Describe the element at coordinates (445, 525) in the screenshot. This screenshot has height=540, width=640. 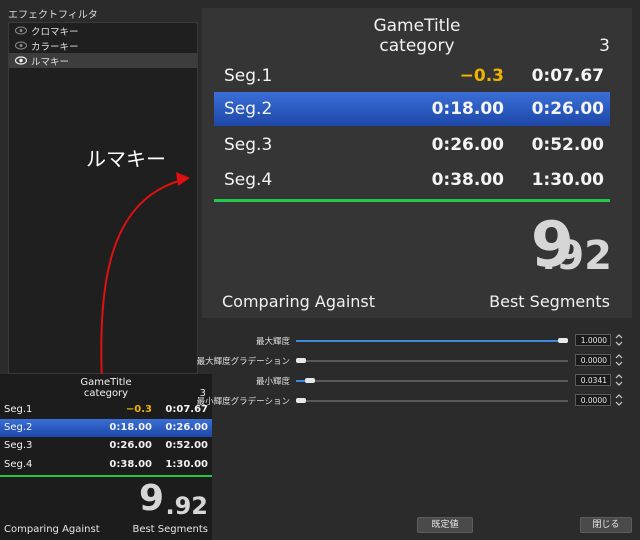
I see `defaults-button: 既定値` at that location.